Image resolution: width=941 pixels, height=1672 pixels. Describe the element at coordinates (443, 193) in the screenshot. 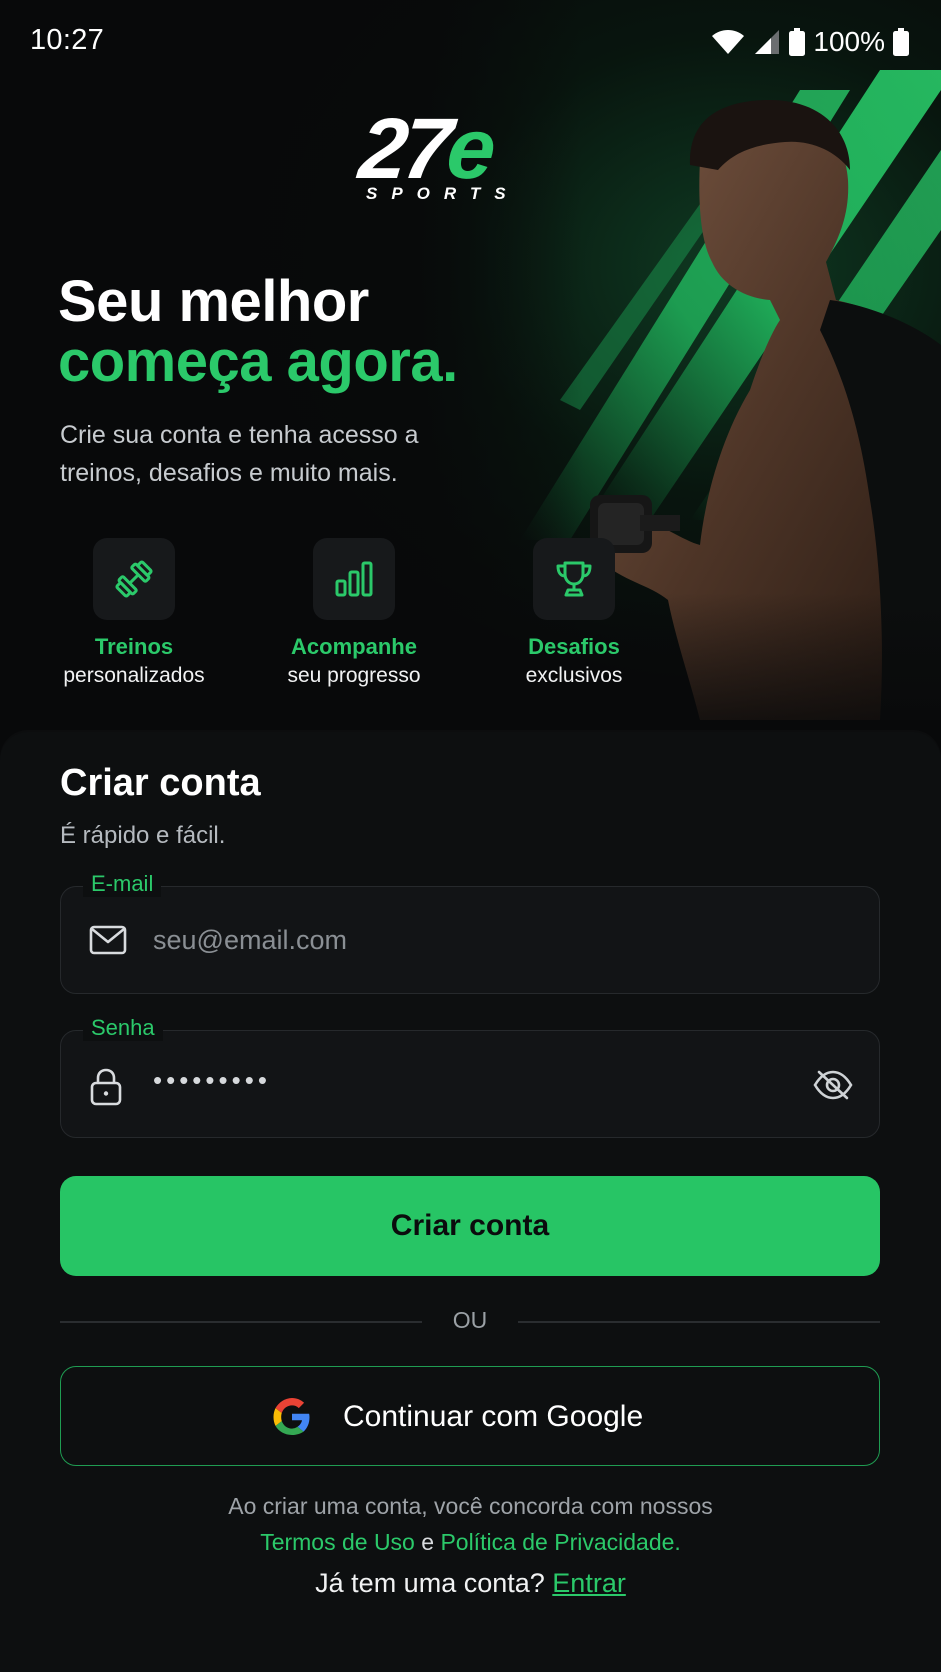

I see `brand-logo-sub: SPORTS` at that location.